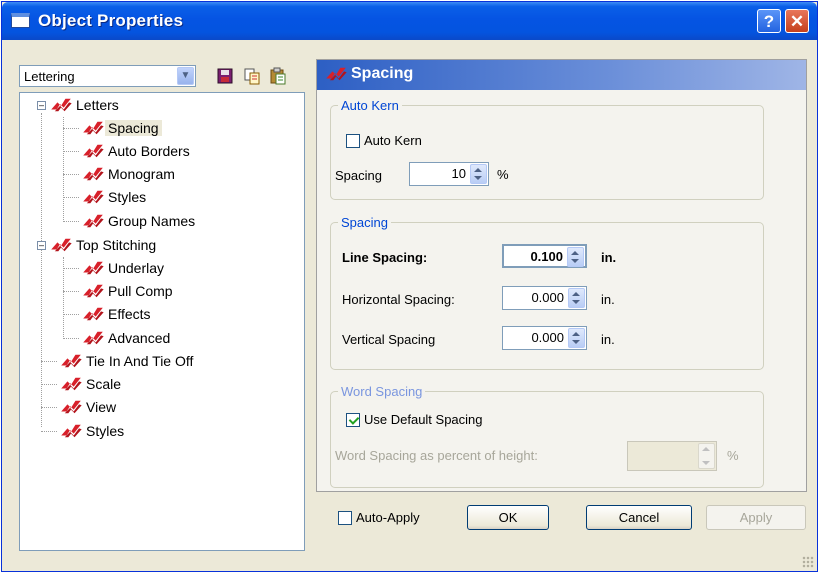  What do you see at coordinates (398, 299) in the screenshot?
I see `horizontal-spacing-label: Horizontal Spacing:` at bounding box center [398, 299].